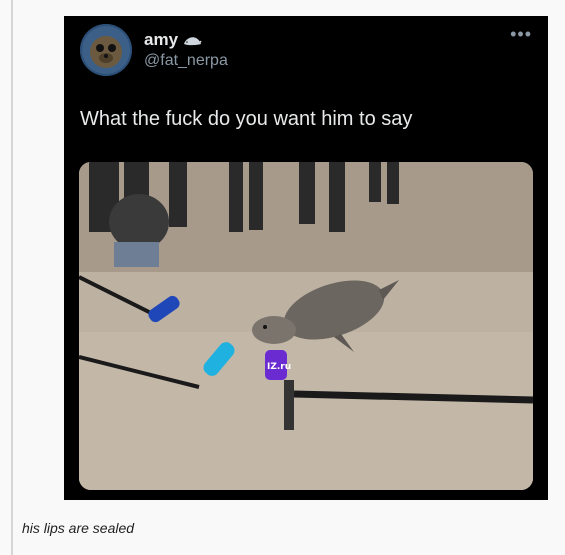 This screenshot has height=555, width=565. I want to click on ellipsis-icon: •••, so click(521, 34).